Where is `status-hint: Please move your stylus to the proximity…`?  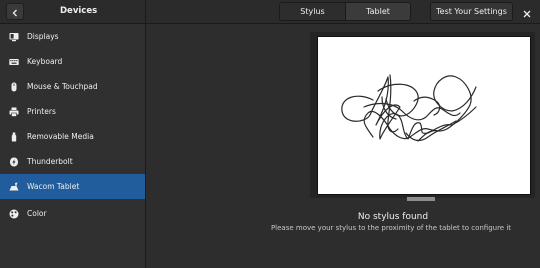
status-hint: Please move your stylus to the proximity… is located at coordinates (343, 228).